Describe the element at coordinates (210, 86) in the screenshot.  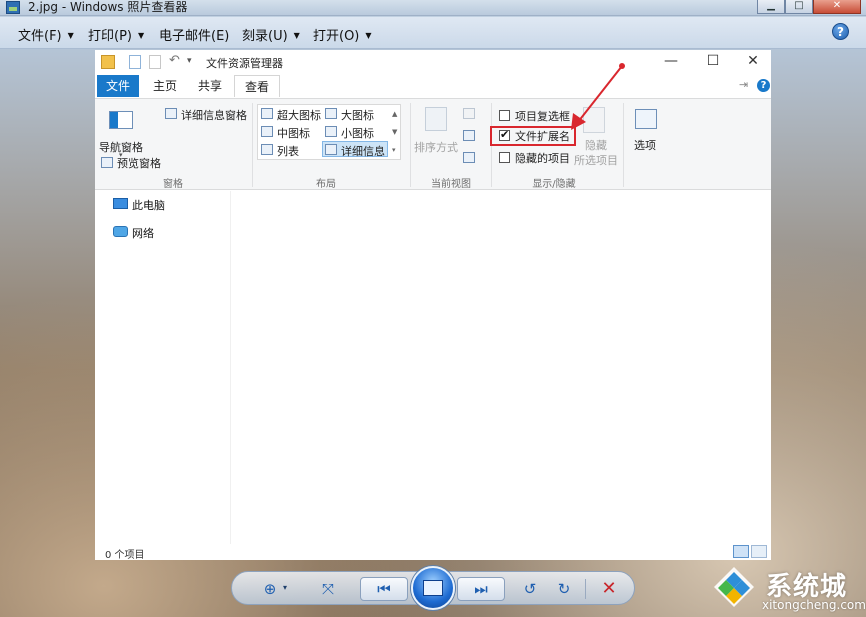
I see `tab-share: 共享` at that location.